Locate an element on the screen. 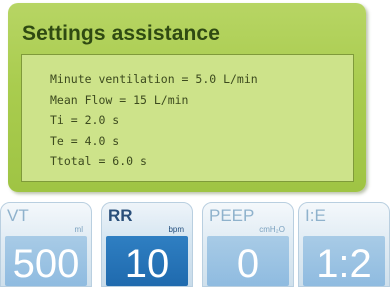 Image resolution: width=390 pixels, height=292 pixels. ie-value: 1:2 is located at coordinates (344, 264).